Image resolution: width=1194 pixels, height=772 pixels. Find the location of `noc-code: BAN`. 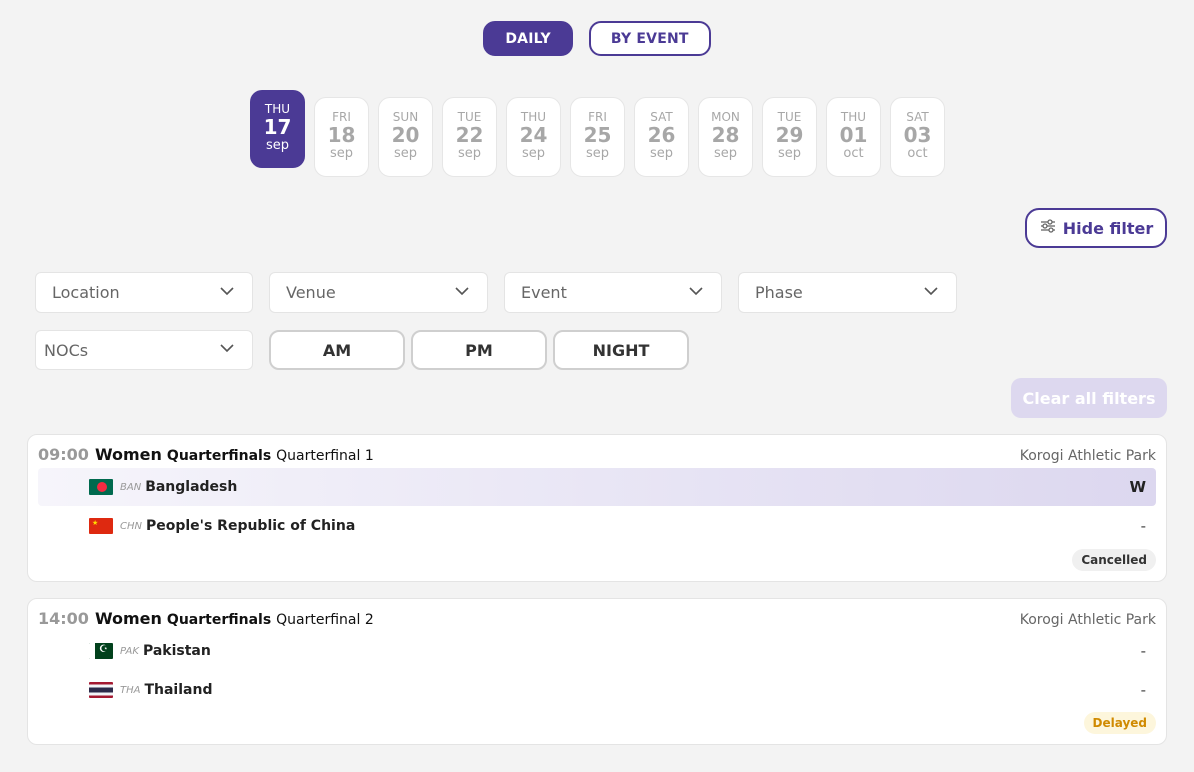

noc-code: BAN is located at coordinates (131, 487).